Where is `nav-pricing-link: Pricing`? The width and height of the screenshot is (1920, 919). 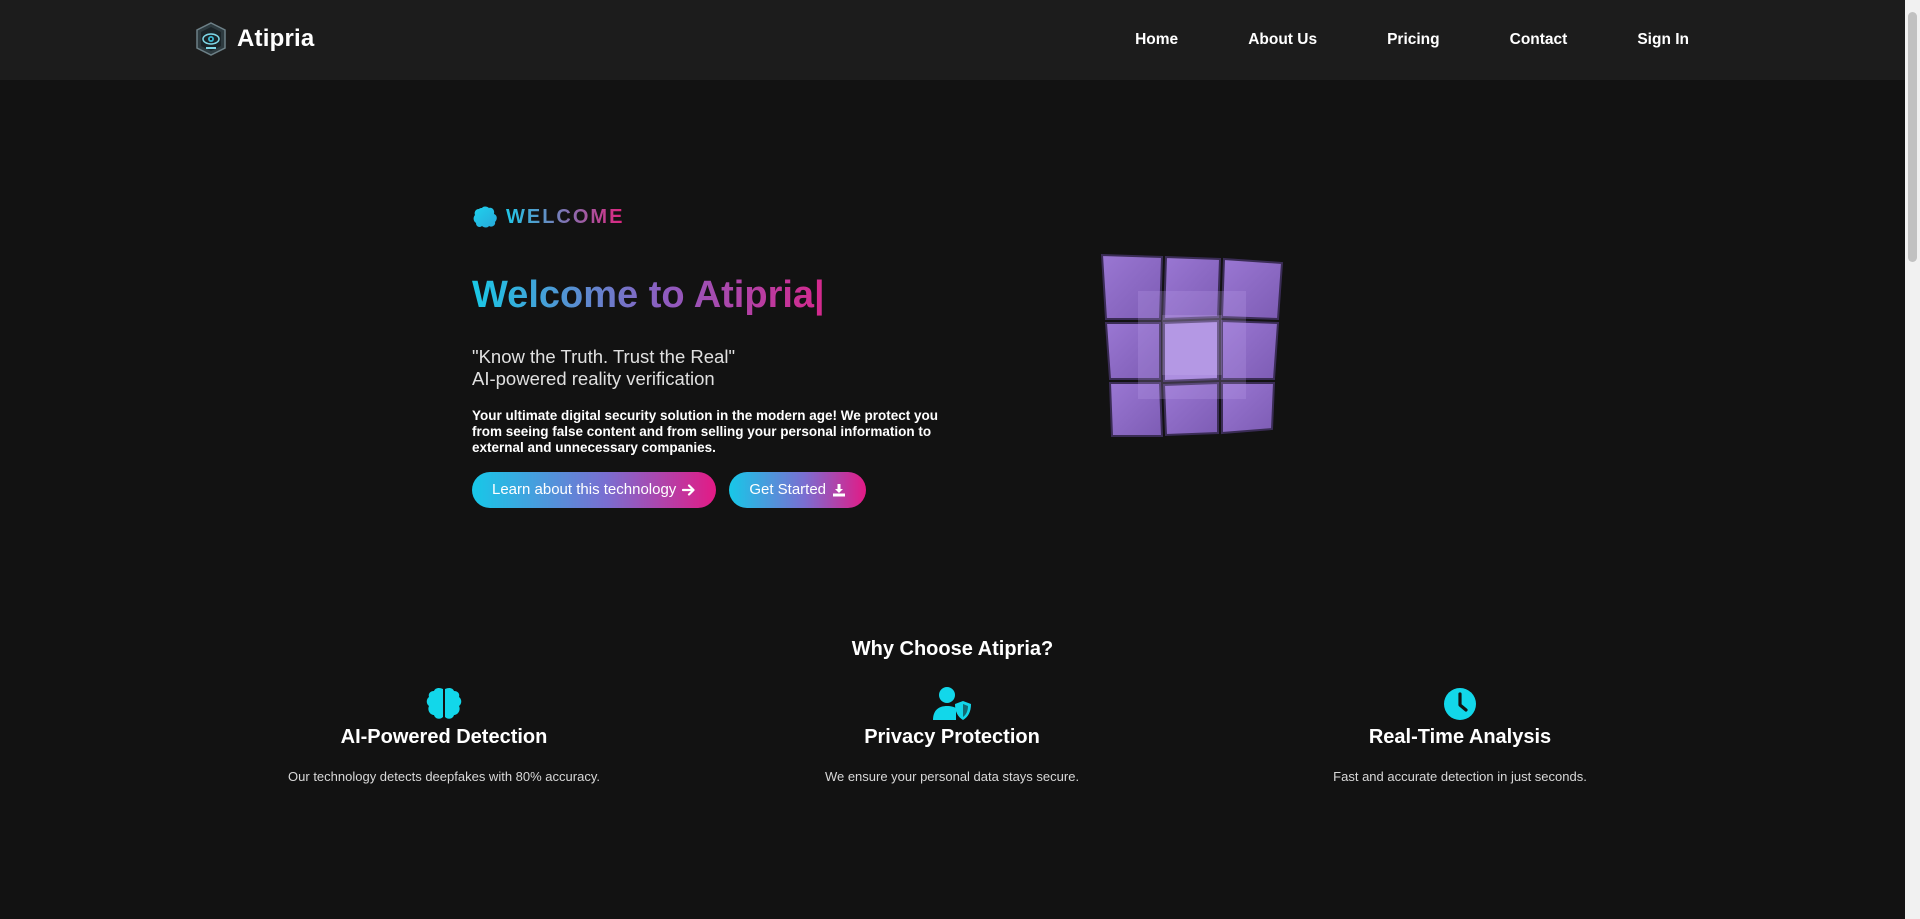
nav-pricing-link: Pricing is located at coordinates (1413, 40).